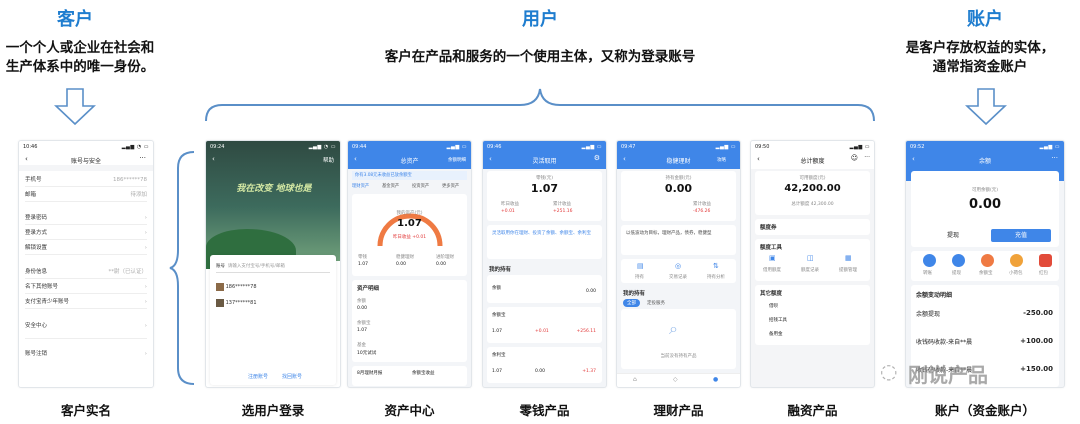 The image size is (1080, 424). Describe the element at coordinates (361, 345) in the screenshot. I see `detail-item-label: 基金` at that location.